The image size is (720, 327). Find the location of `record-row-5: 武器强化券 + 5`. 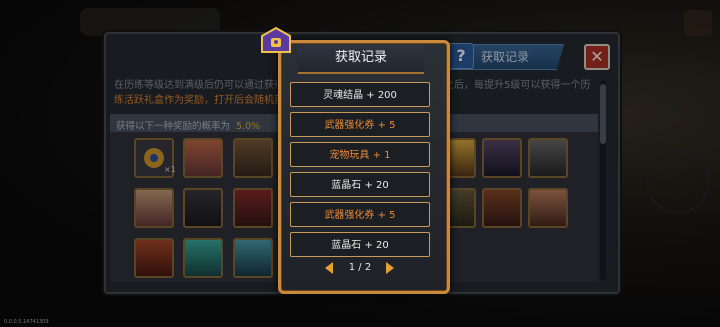

record-row-5: 武器强化券 + 5 is located at coordinates (360, 214).